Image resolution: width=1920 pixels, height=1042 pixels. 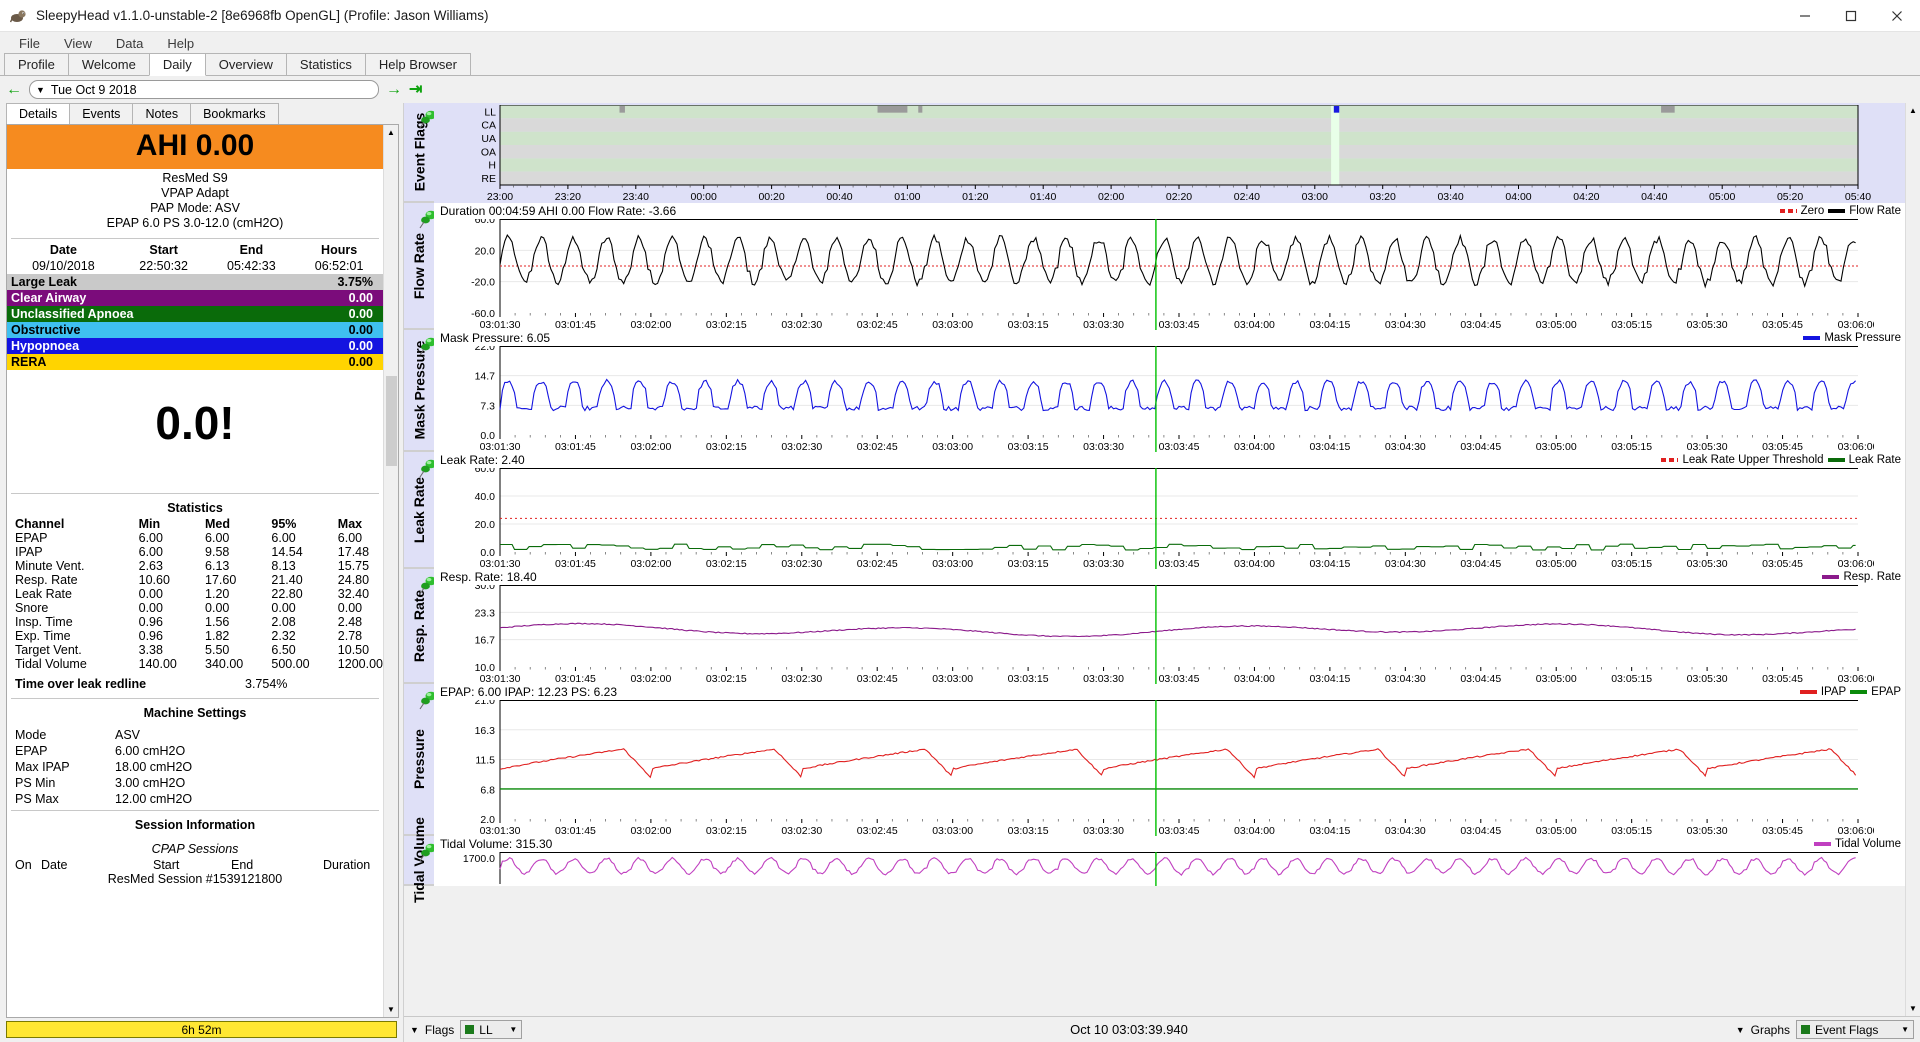 What do you see at coordinates (1858, 197) in the screenshot?
I see `svg-text: 05:40` at bounding box center [1858, 197].